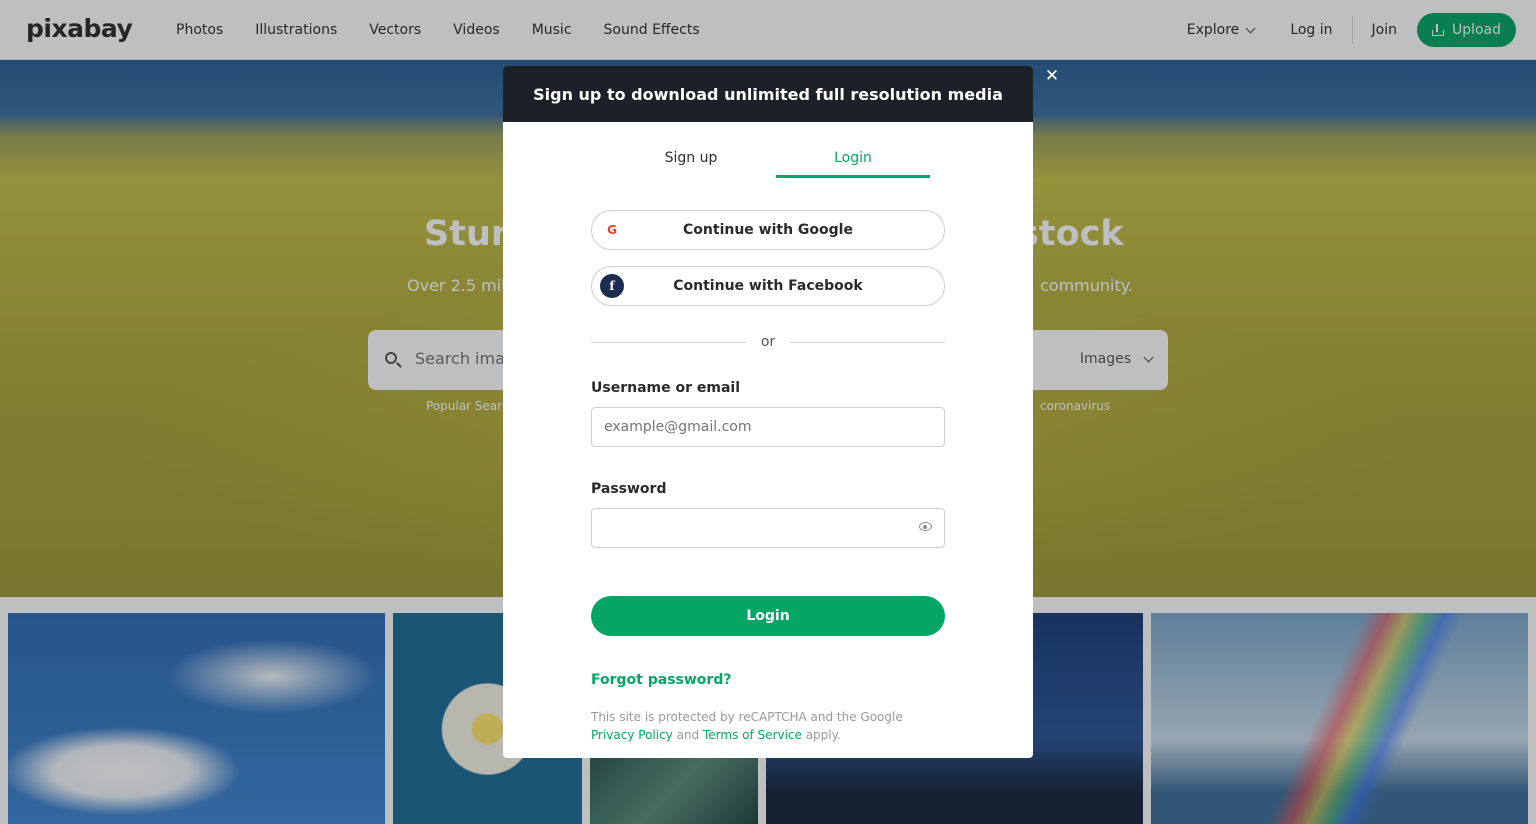 The width and height of the screenshot is (1536, 824). What do you see at coordinates (665, 388) in the screenshot?
I see `username-label: Username or email` at bounding box center [665, 388].